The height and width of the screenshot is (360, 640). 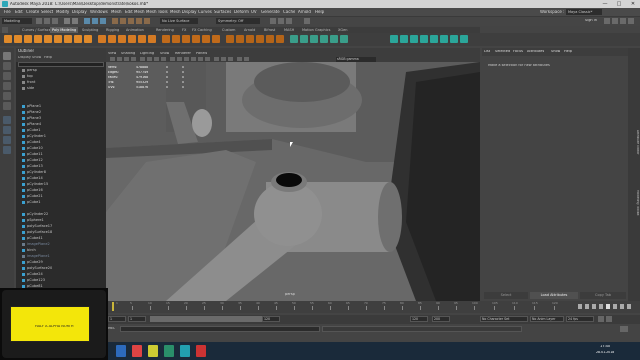 I want to click on outliner-item: pCube13, so click(x=63, y=166).